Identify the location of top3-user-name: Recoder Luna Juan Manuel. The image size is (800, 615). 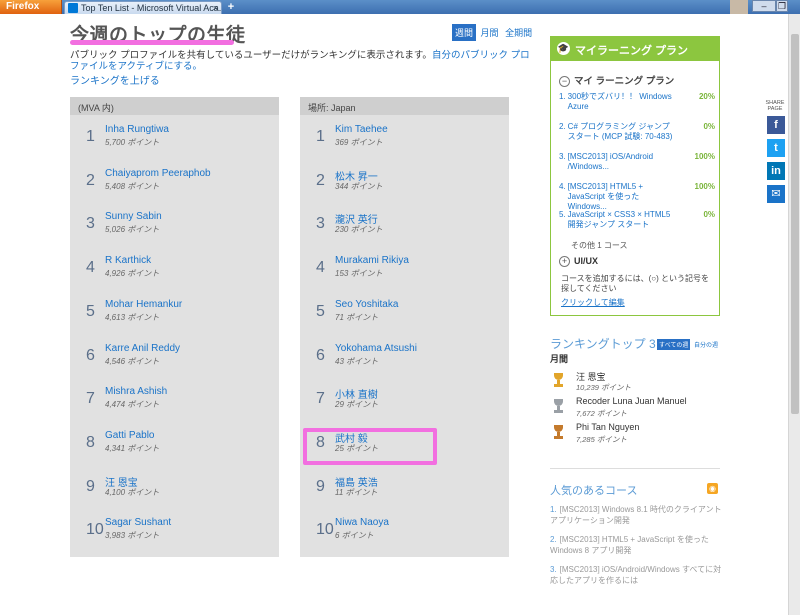
(631, 401).